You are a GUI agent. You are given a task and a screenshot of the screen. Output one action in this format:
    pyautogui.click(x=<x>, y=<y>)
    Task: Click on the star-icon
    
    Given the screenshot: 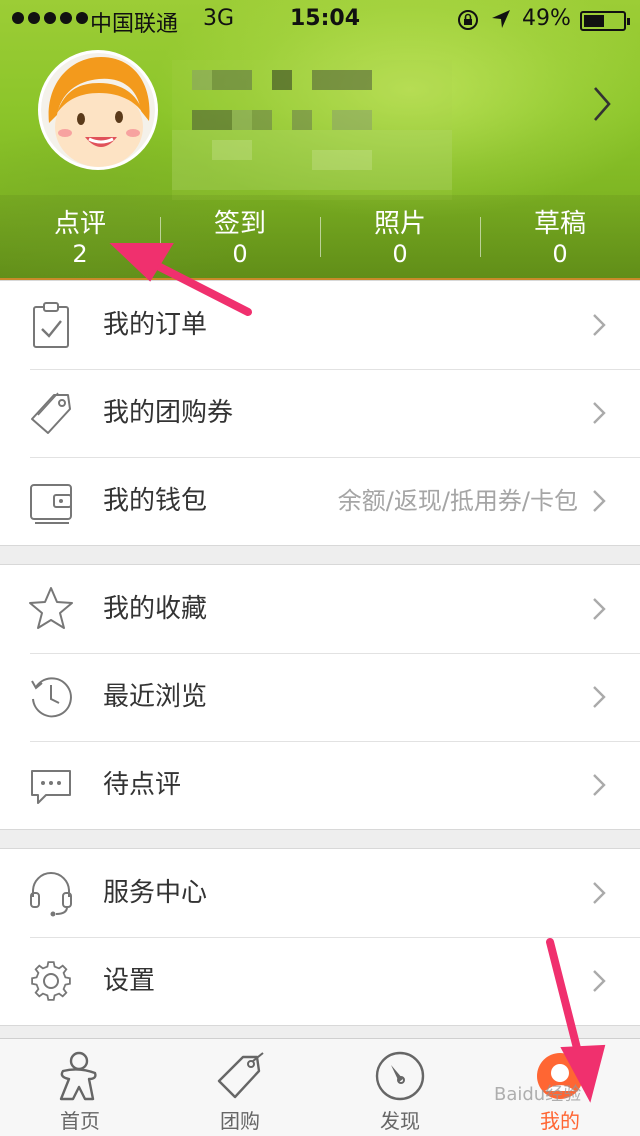 What is the action you would take?
    pyautogui.click(x=51, y=608)
    